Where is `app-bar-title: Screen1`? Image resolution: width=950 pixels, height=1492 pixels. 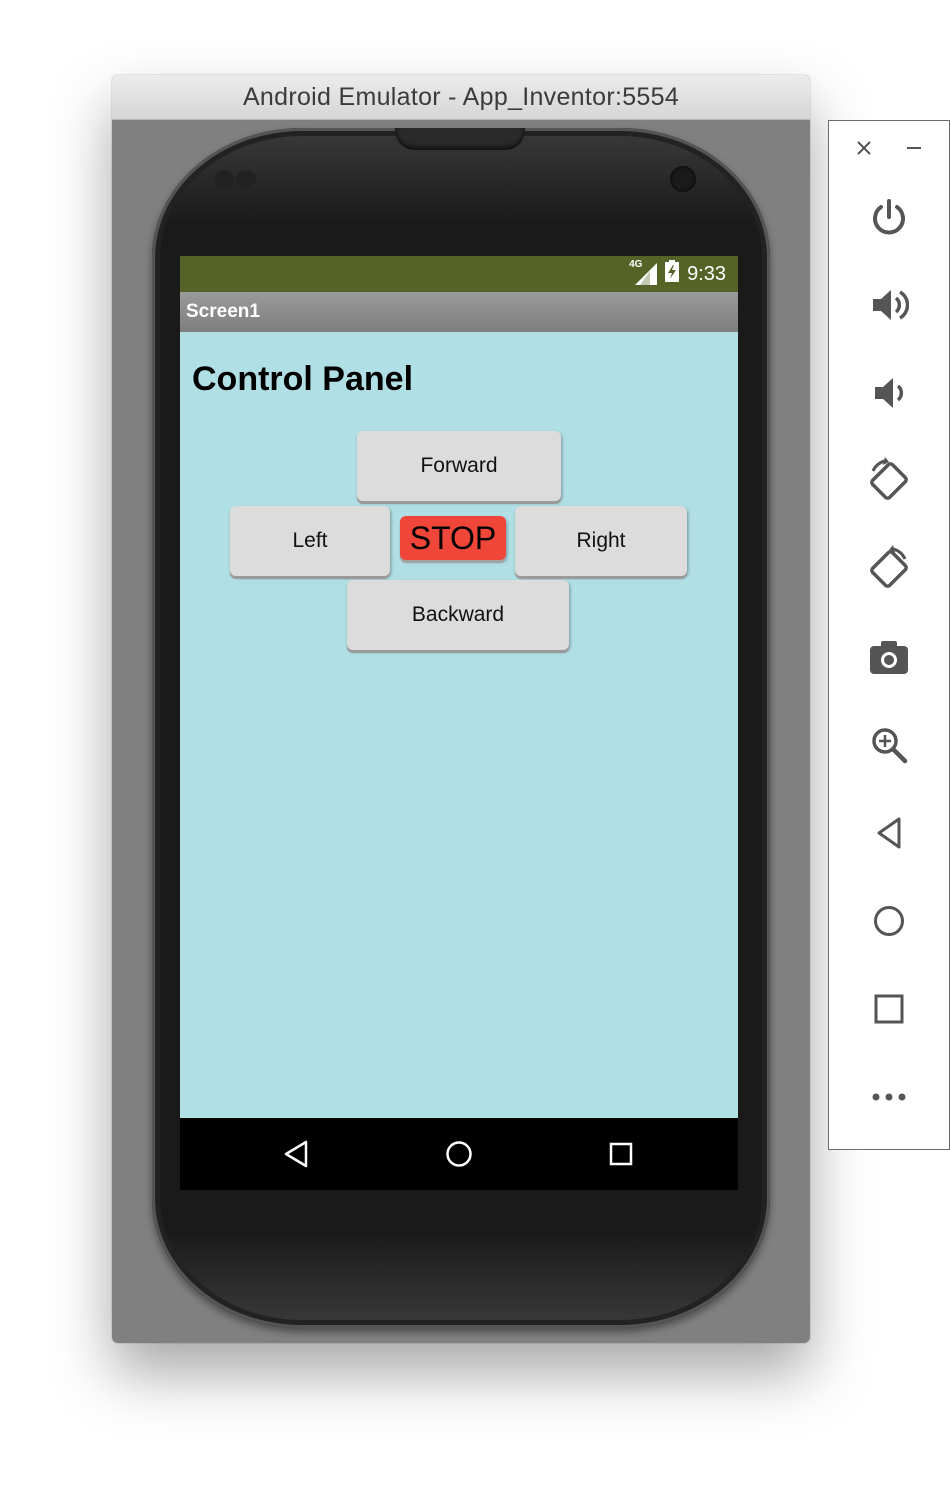 app-bar-title: Screen1 is located at coordinates (459, 312).